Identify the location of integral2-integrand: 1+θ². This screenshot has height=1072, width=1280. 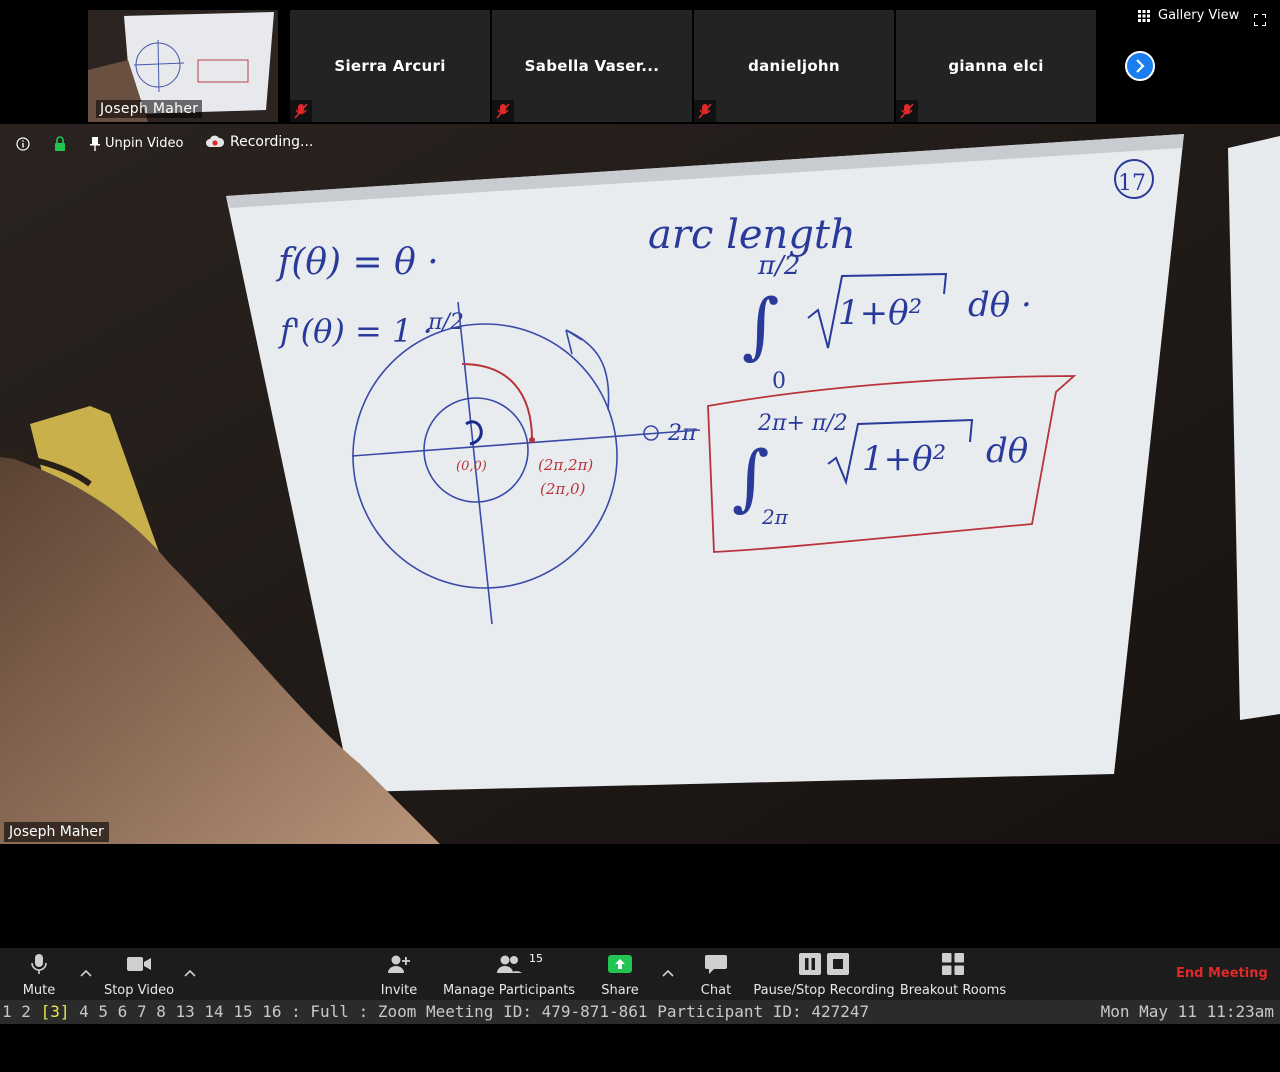
(904, 459).